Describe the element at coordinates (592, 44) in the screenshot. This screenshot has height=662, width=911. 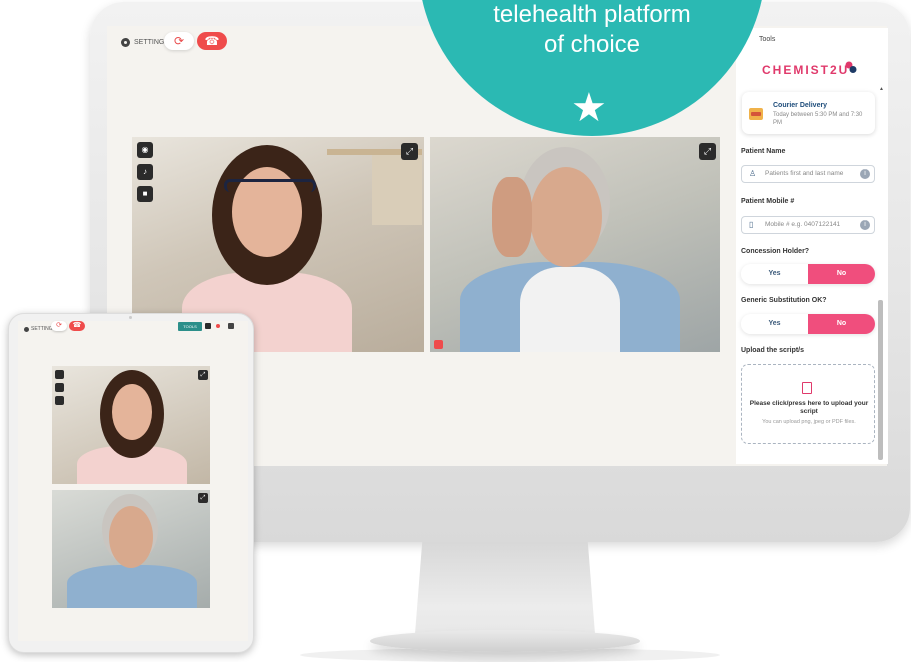
I see `promo-line-2: of choice` at that location.